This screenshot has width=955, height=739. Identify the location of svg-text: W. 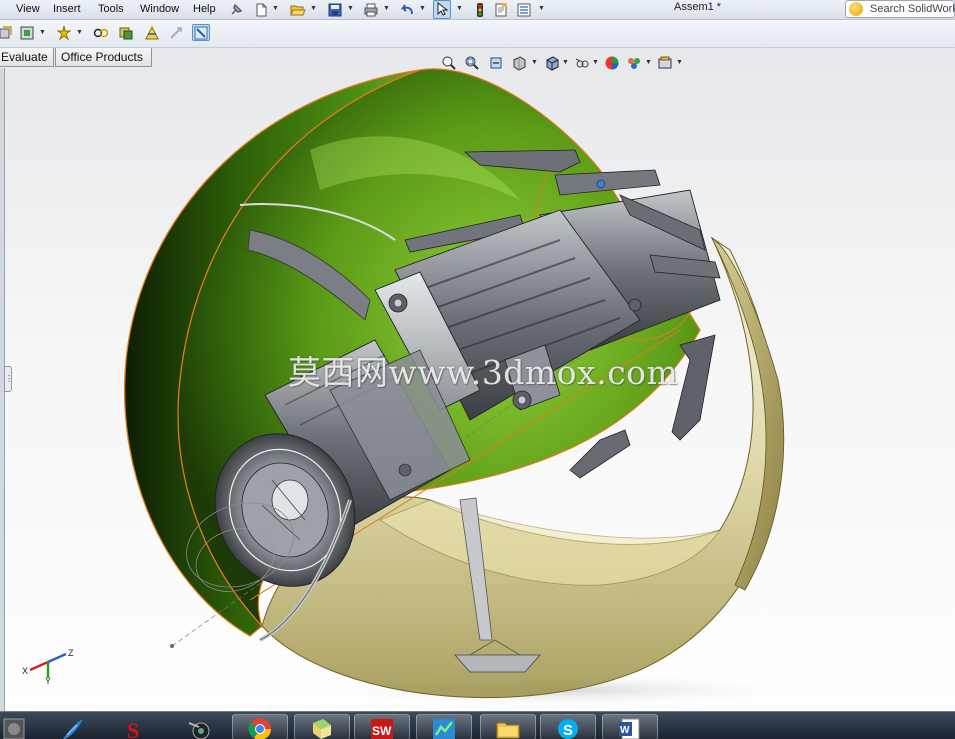
(625, 730).